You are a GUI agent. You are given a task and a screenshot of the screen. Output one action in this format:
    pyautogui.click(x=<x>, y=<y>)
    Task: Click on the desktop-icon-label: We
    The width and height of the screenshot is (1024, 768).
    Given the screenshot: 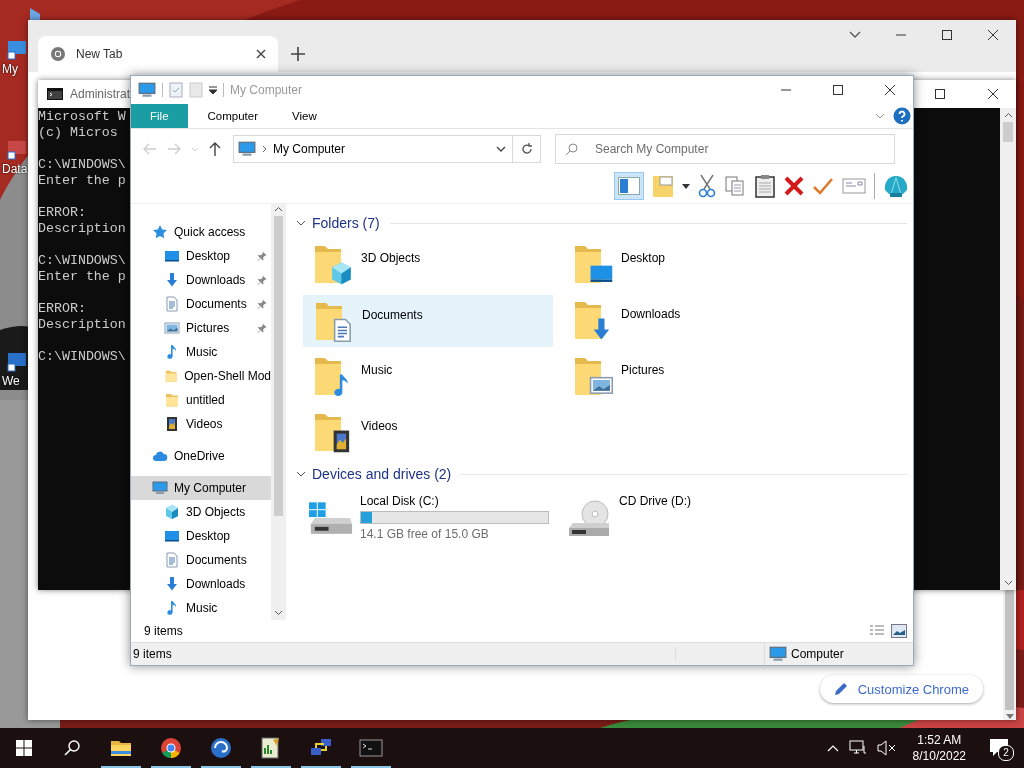 What is the action you would take?
    pyautogui.click(x=11, y=381)
    